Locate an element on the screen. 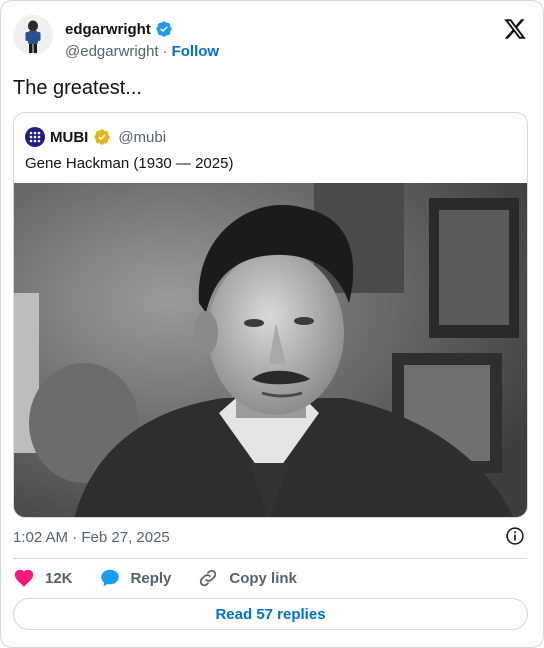 This screenshot has height=648, width=544. verified-badge-icon is located at coordinates (164, 29).